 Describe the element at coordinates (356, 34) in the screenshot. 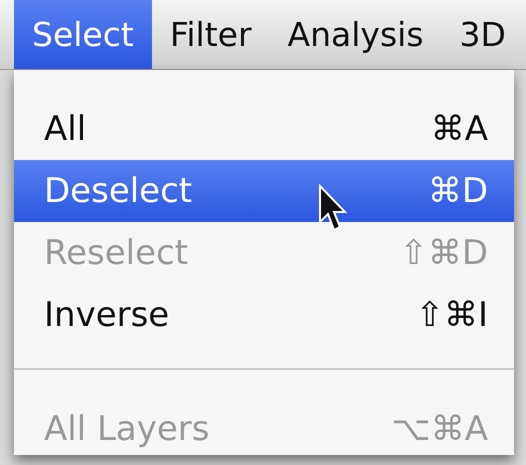

I see `menu-bar-item: Analysis` at that location.